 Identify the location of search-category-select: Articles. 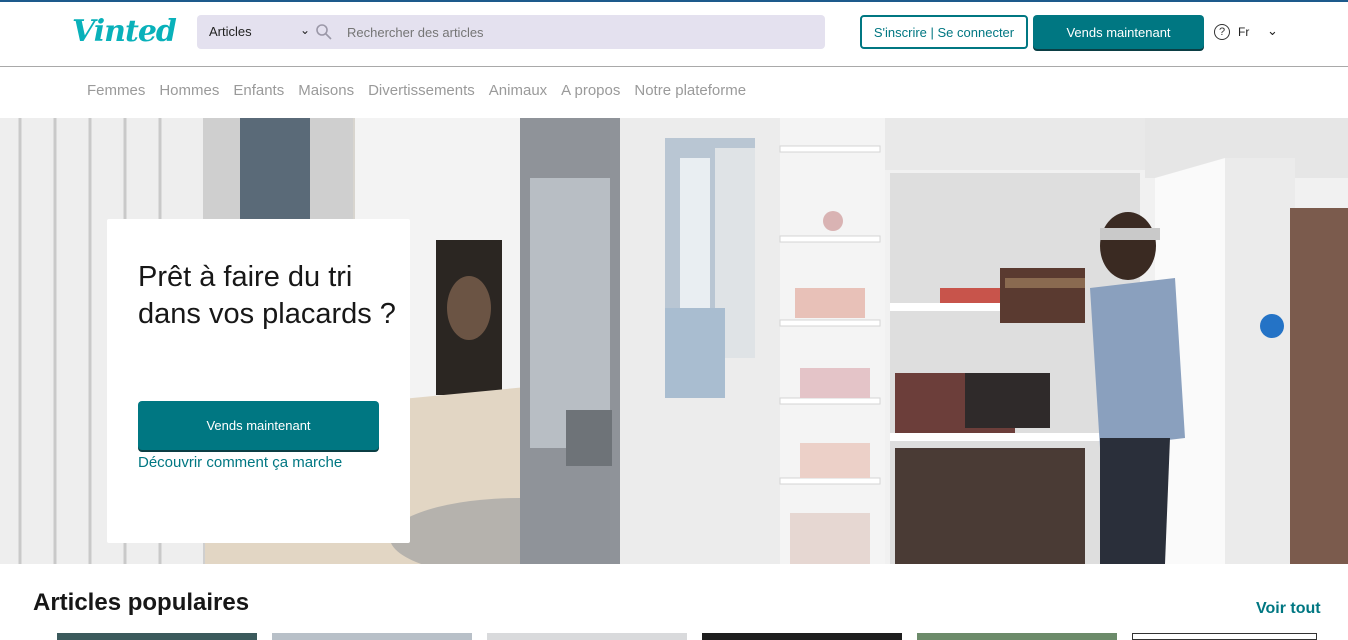
(230, 31).